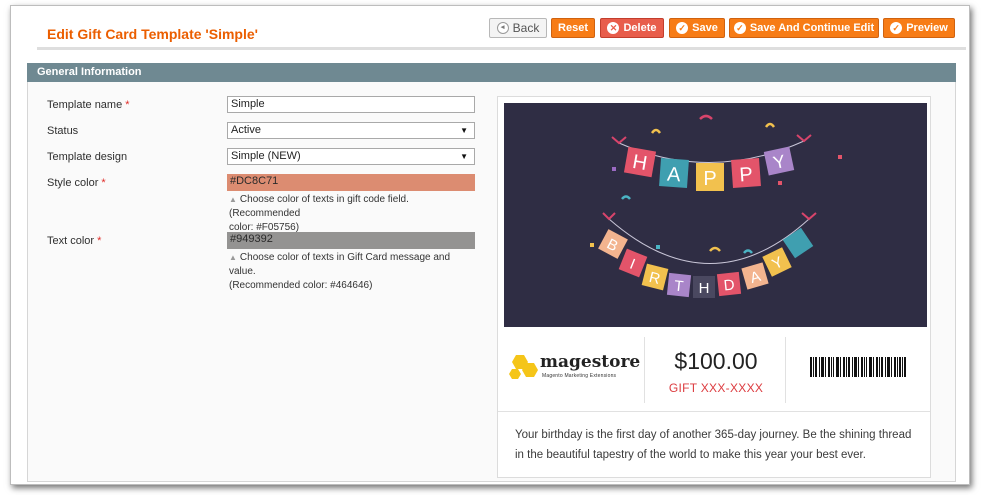 The width and height of the screenshot is (981, 495). Describe the element at coordinates (152, 34) in the screenshot. I see `page-title: Edit Gift Card Template 'Simple'` at that location.